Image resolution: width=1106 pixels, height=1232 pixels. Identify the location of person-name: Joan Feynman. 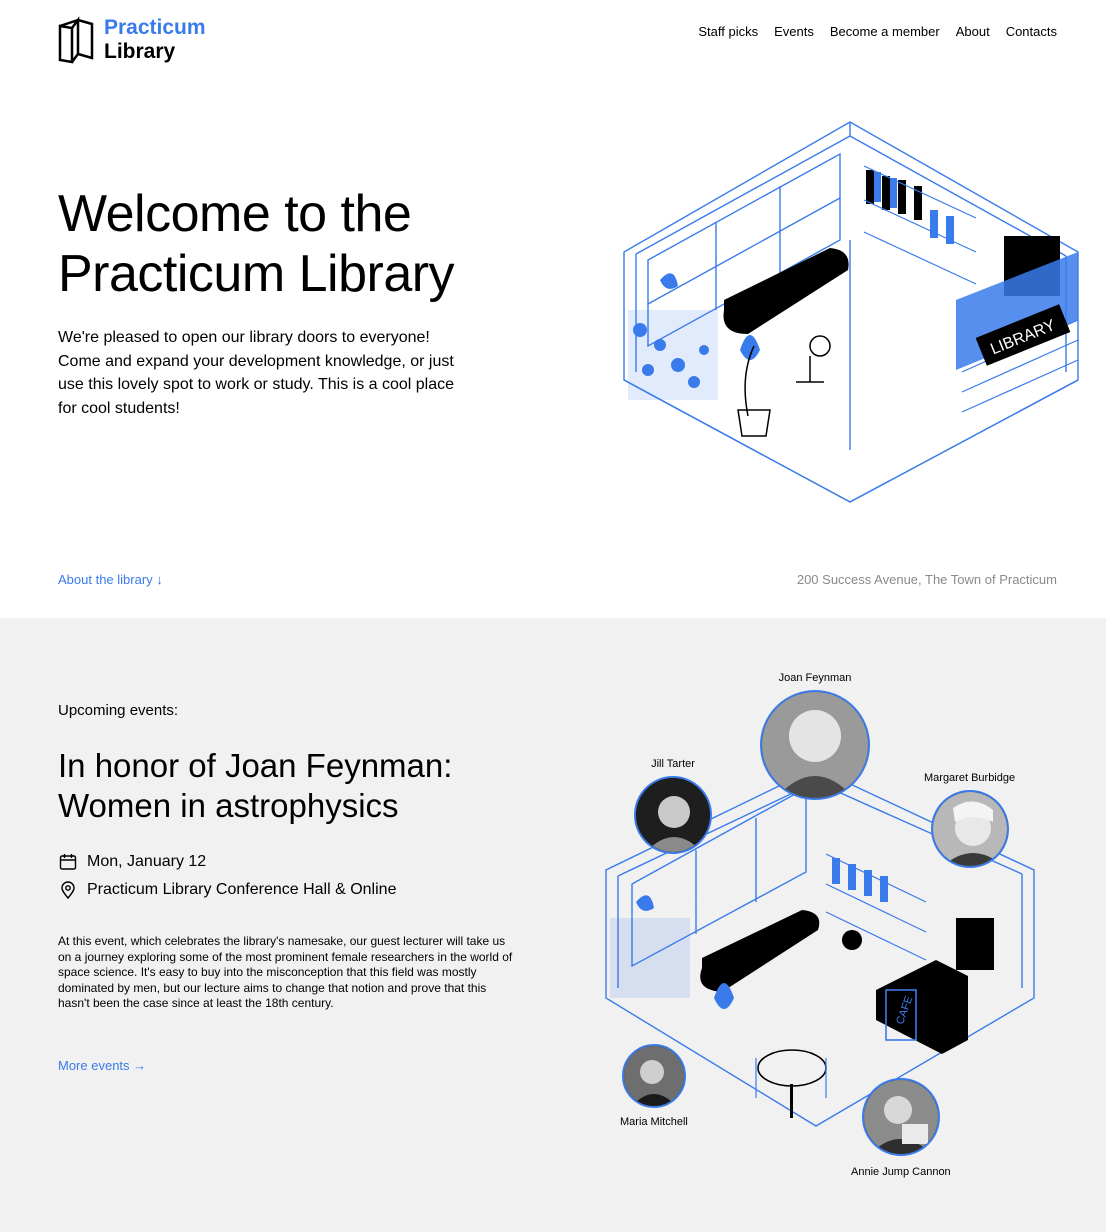
(815, 678).